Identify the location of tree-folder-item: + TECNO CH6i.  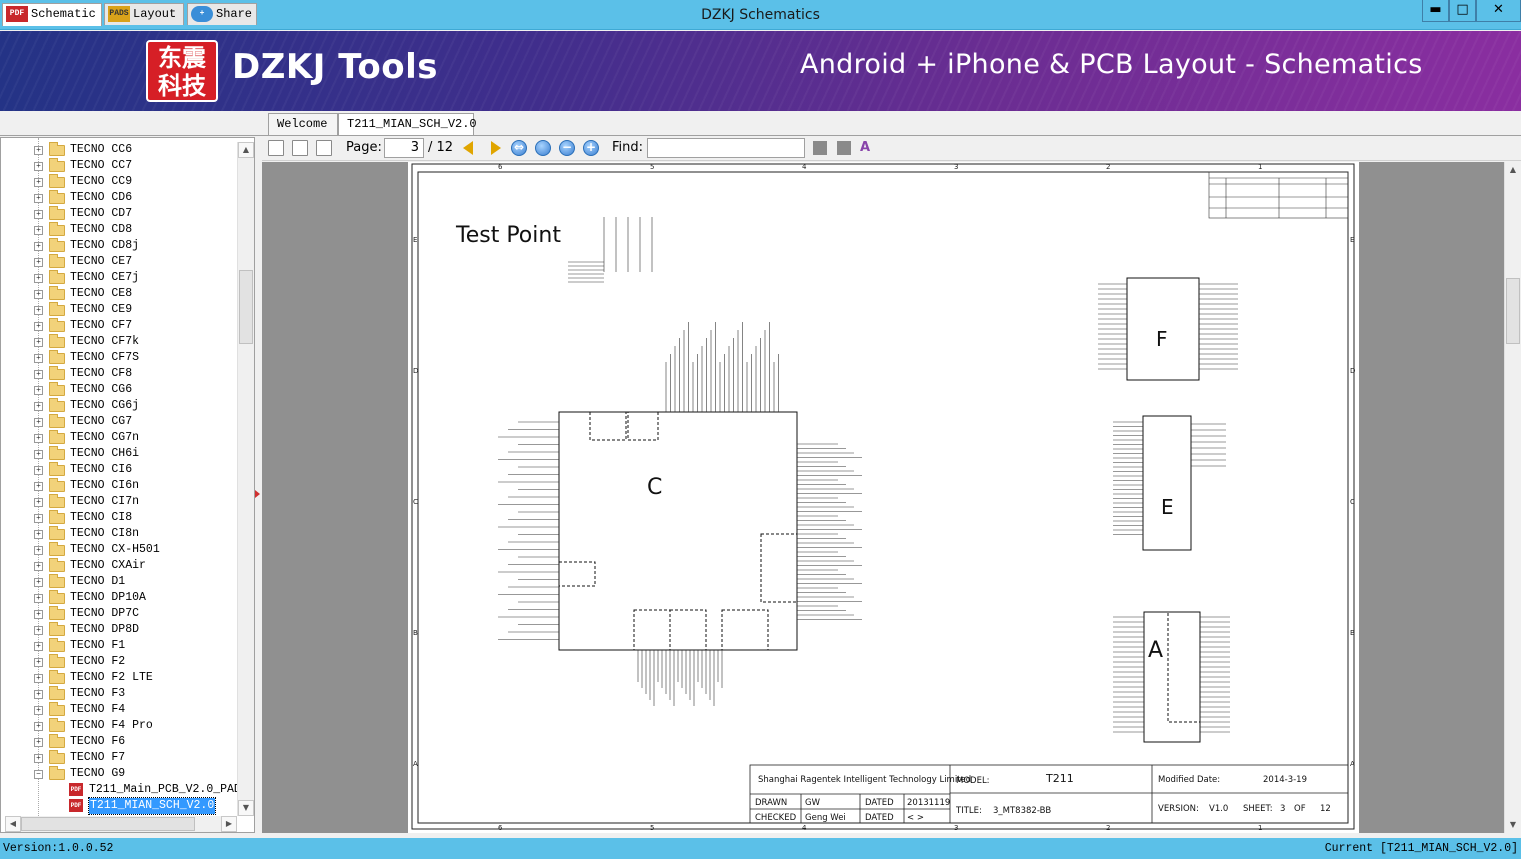
(119, 454).